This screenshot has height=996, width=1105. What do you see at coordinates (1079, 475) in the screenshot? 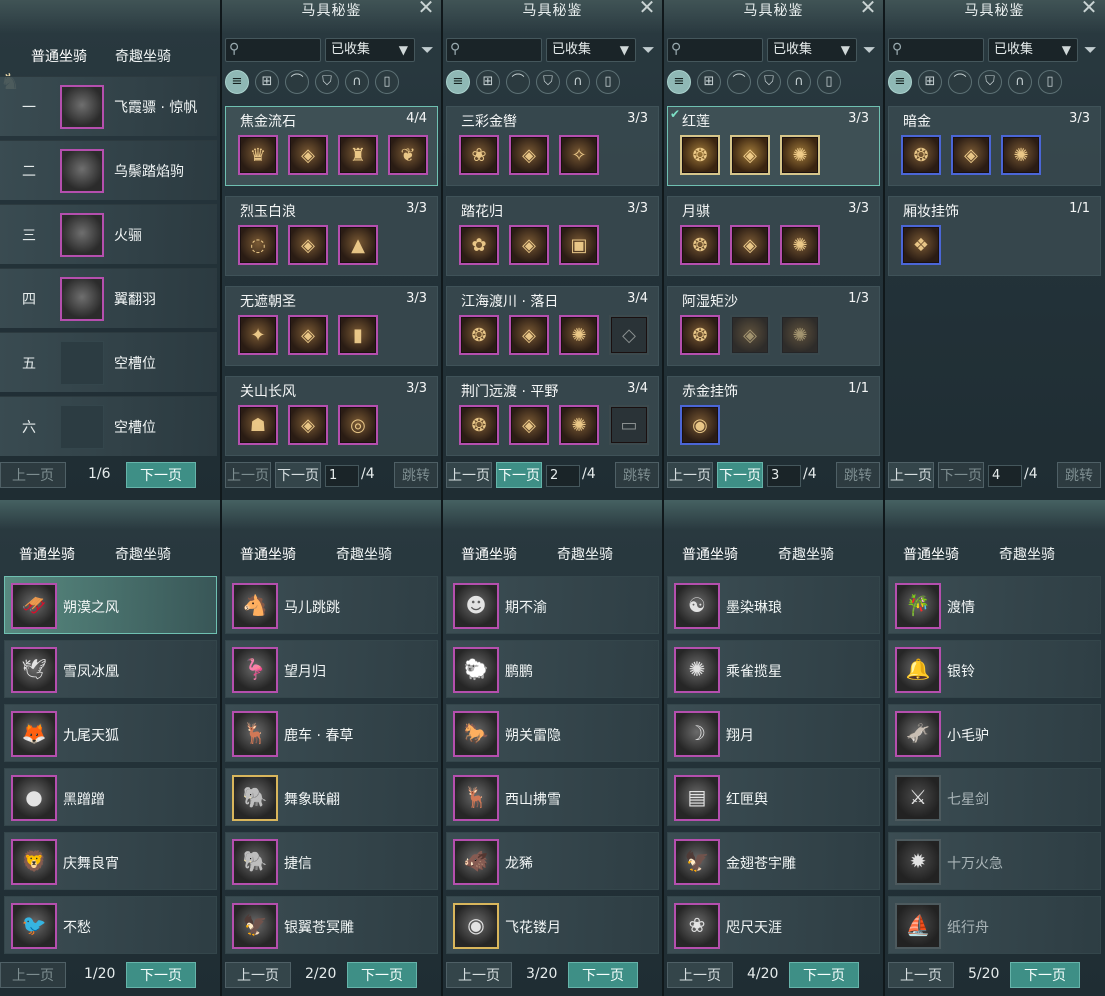
I see `jump-button: 跳转` at bounding box center [1079, 475].